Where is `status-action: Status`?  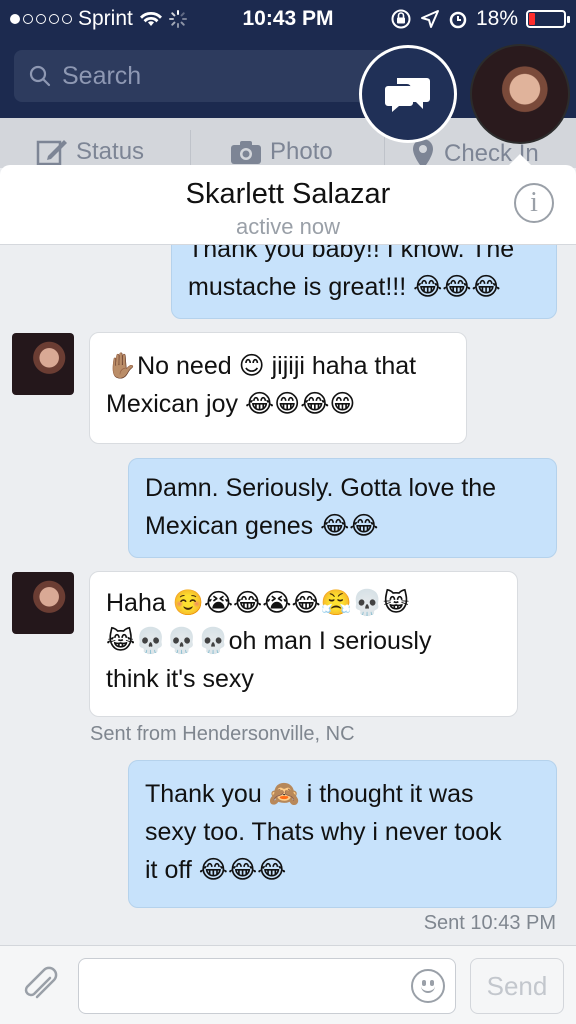 status-action: Status is located at coordinates (90, 152).